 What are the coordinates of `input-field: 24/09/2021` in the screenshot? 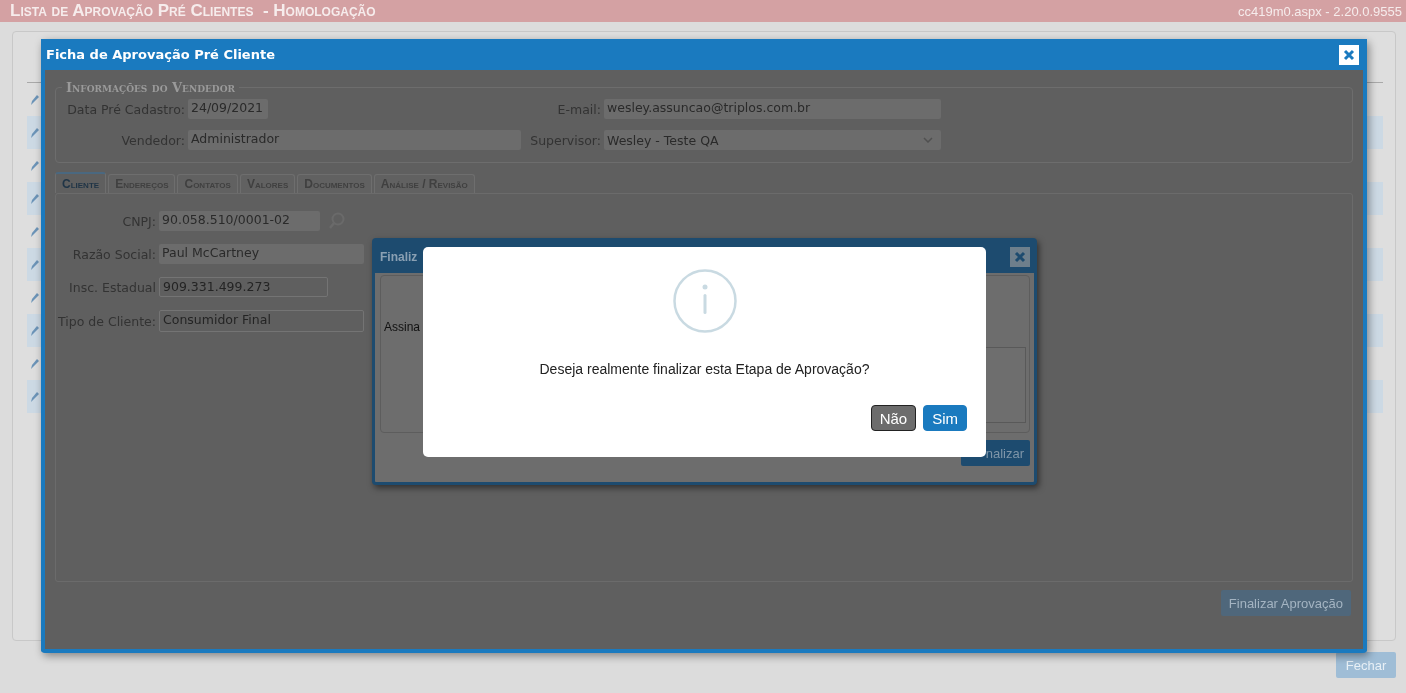 It's located at (228, 109).